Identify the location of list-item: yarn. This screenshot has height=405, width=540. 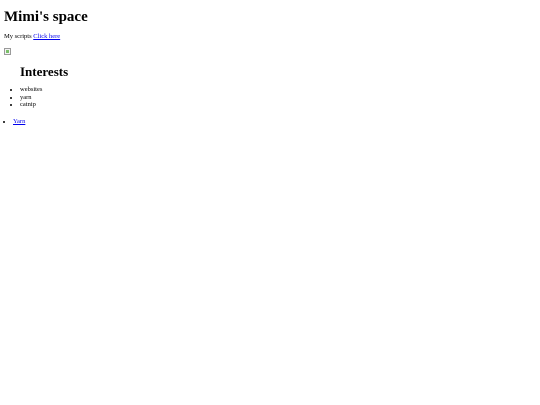
(44, 98).